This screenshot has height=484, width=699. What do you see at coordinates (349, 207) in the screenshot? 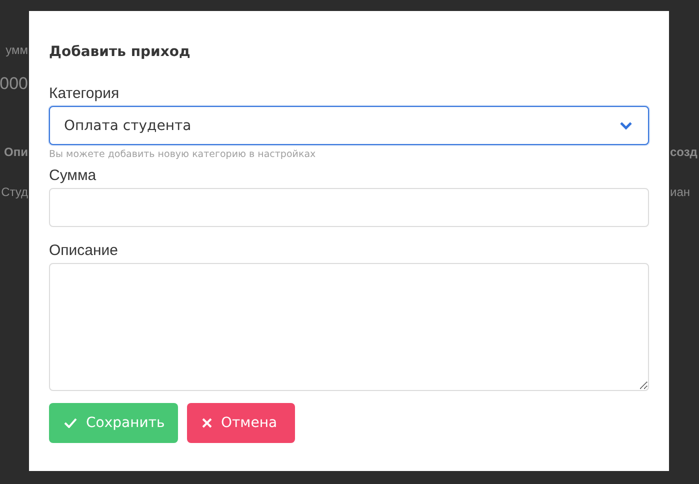
I see `input-field` at bounding box center [349, 207].